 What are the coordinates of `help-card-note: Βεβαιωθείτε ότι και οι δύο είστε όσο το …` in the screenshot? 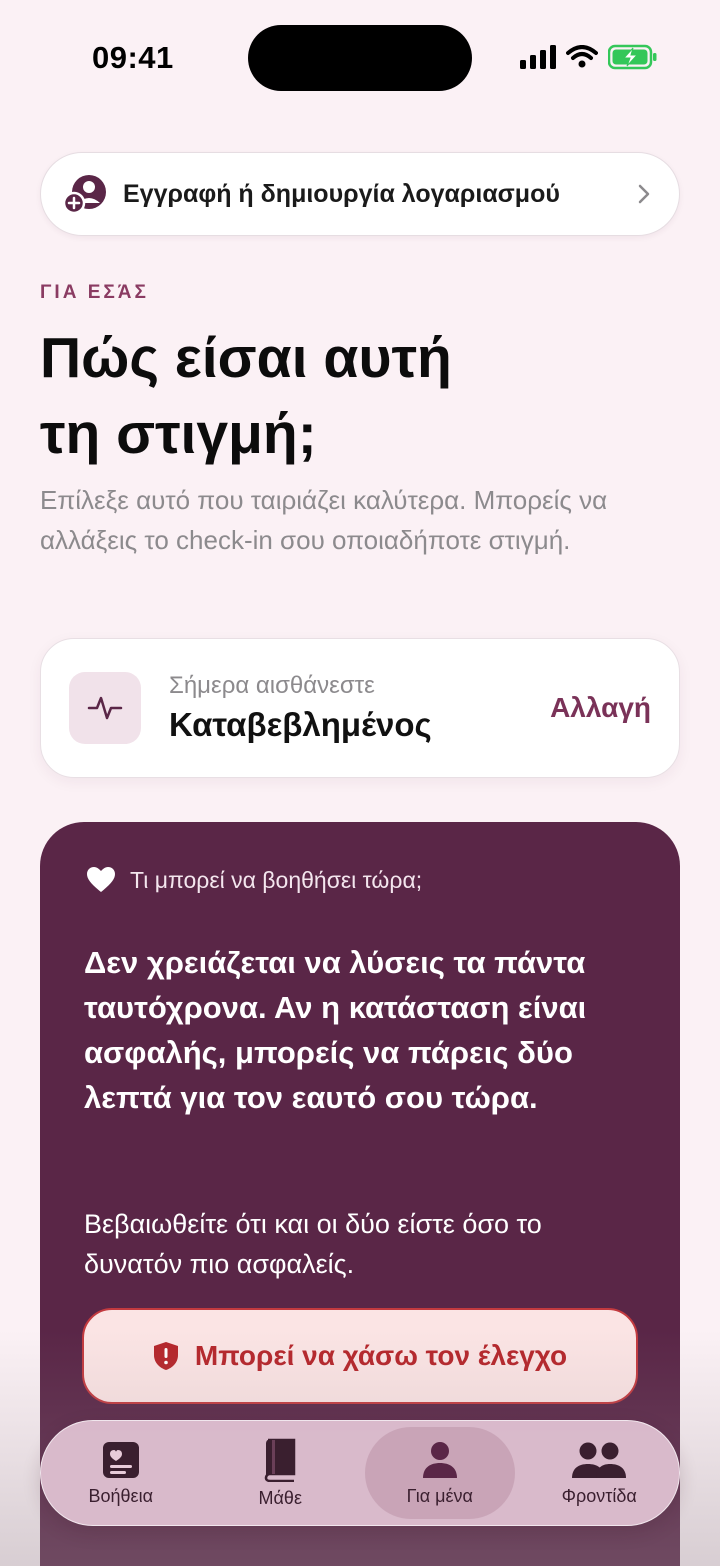 It's located at (313, 1244).